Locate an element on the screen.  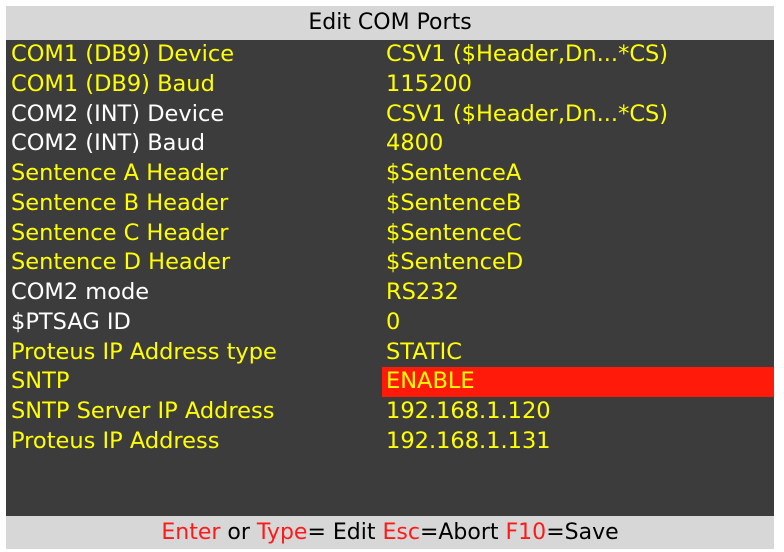
save-text: =Save is located at coordinates (582, 532).